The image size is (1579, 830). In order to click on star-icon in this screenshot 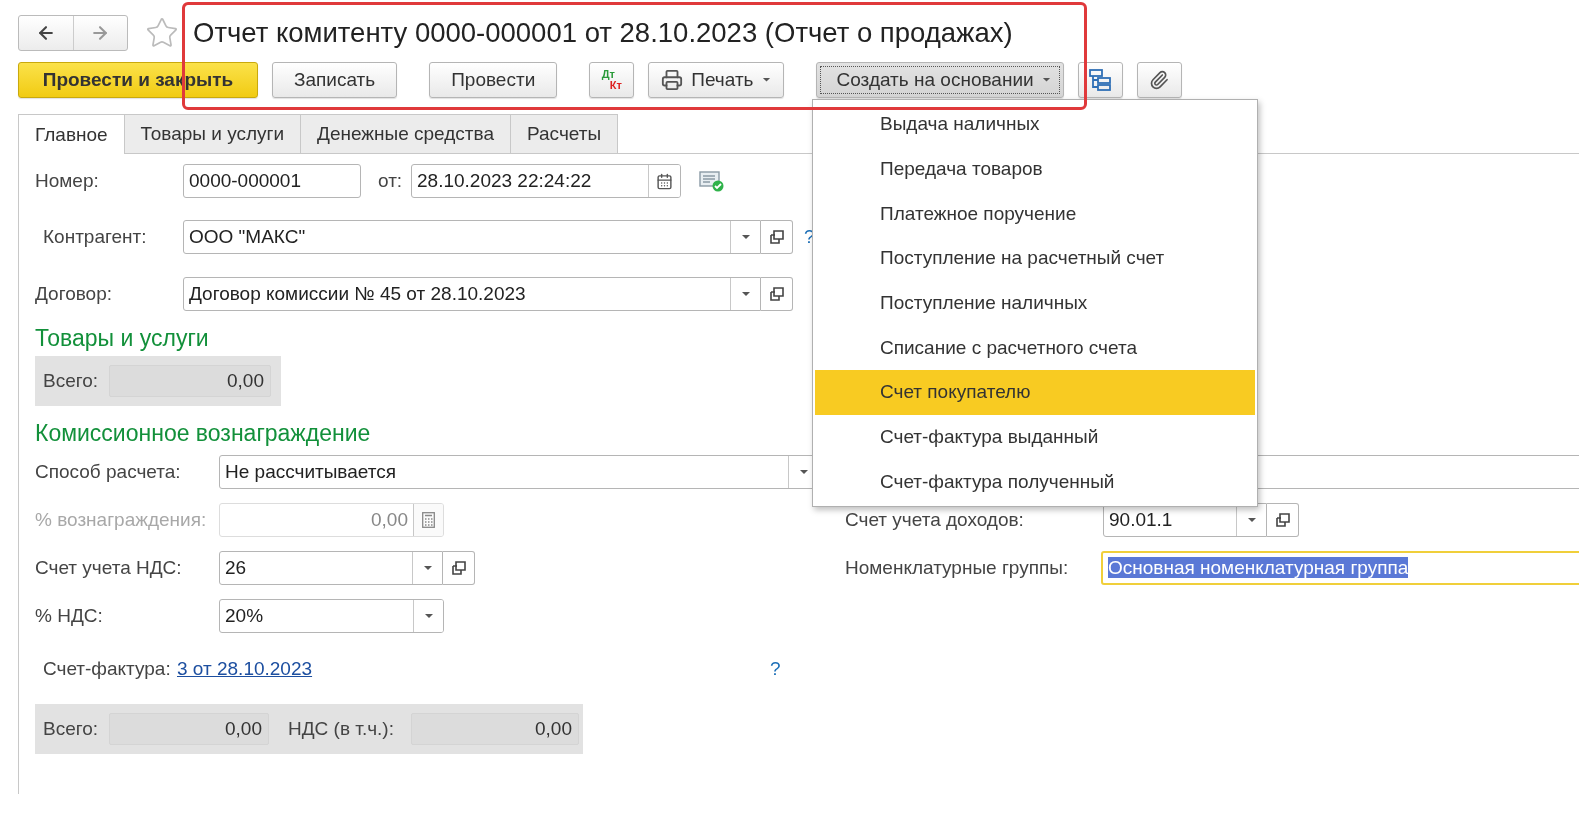, I will do `click(162, 33)`.